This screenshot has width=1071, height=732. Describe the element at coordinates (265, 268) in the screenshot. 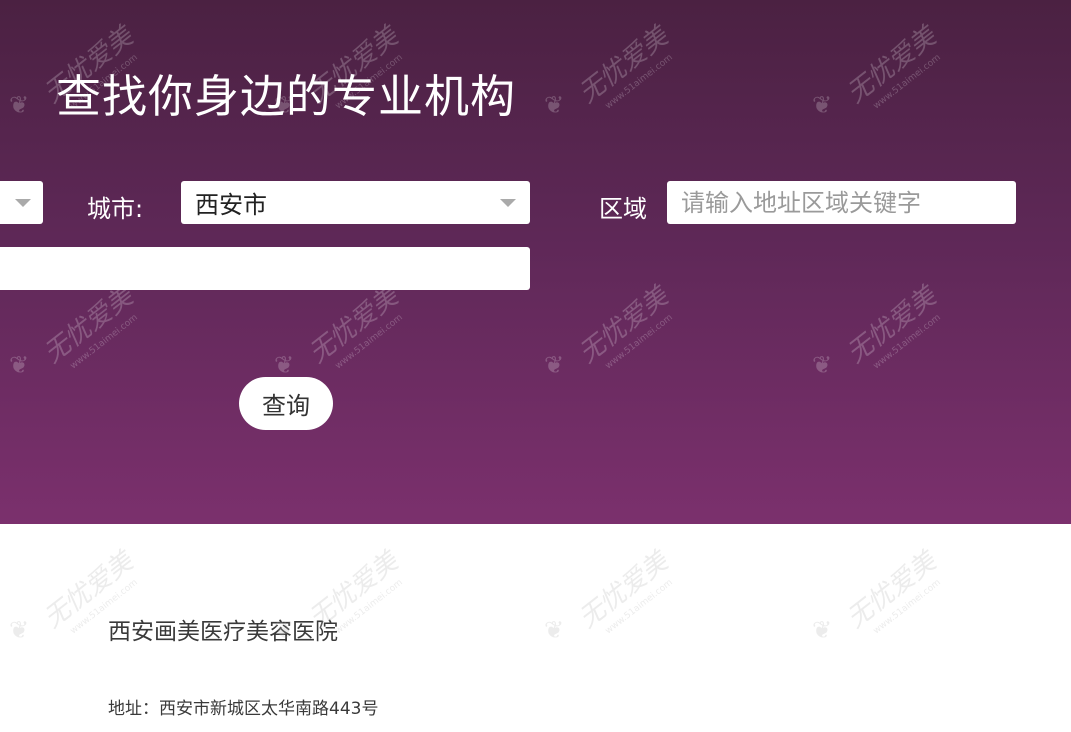

I see `keyword-input` at that location.